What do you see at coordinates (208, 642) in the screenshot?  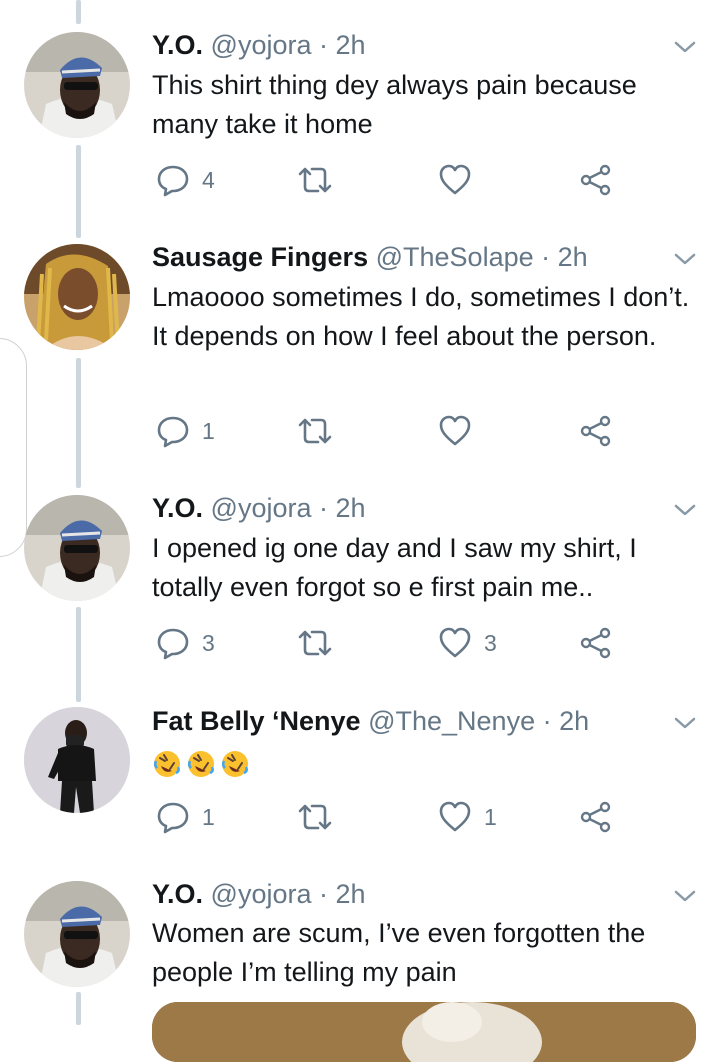 I see `reply-count: 3` at bounding box center [208, 642].